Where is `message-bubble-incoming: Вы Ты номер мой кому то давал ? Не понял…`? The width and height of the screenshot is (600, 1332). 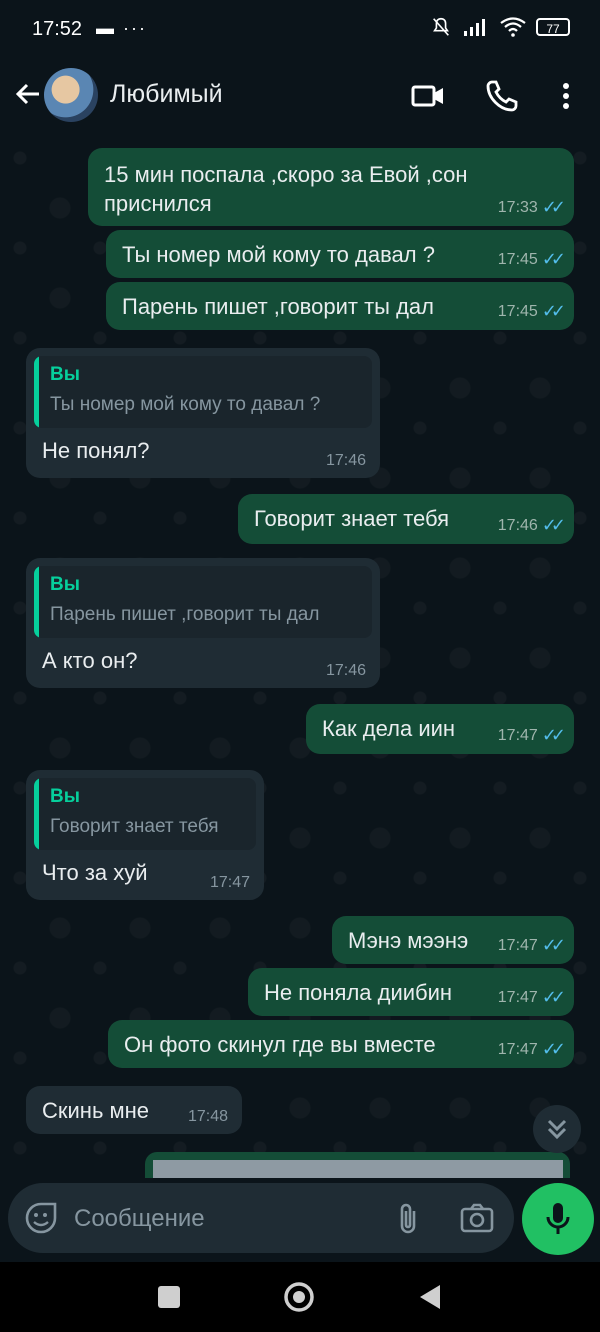 message-bubble-incoming: Вы Ты номер мой кому то давал ? Не понял… is located at coordinates (203, 413).